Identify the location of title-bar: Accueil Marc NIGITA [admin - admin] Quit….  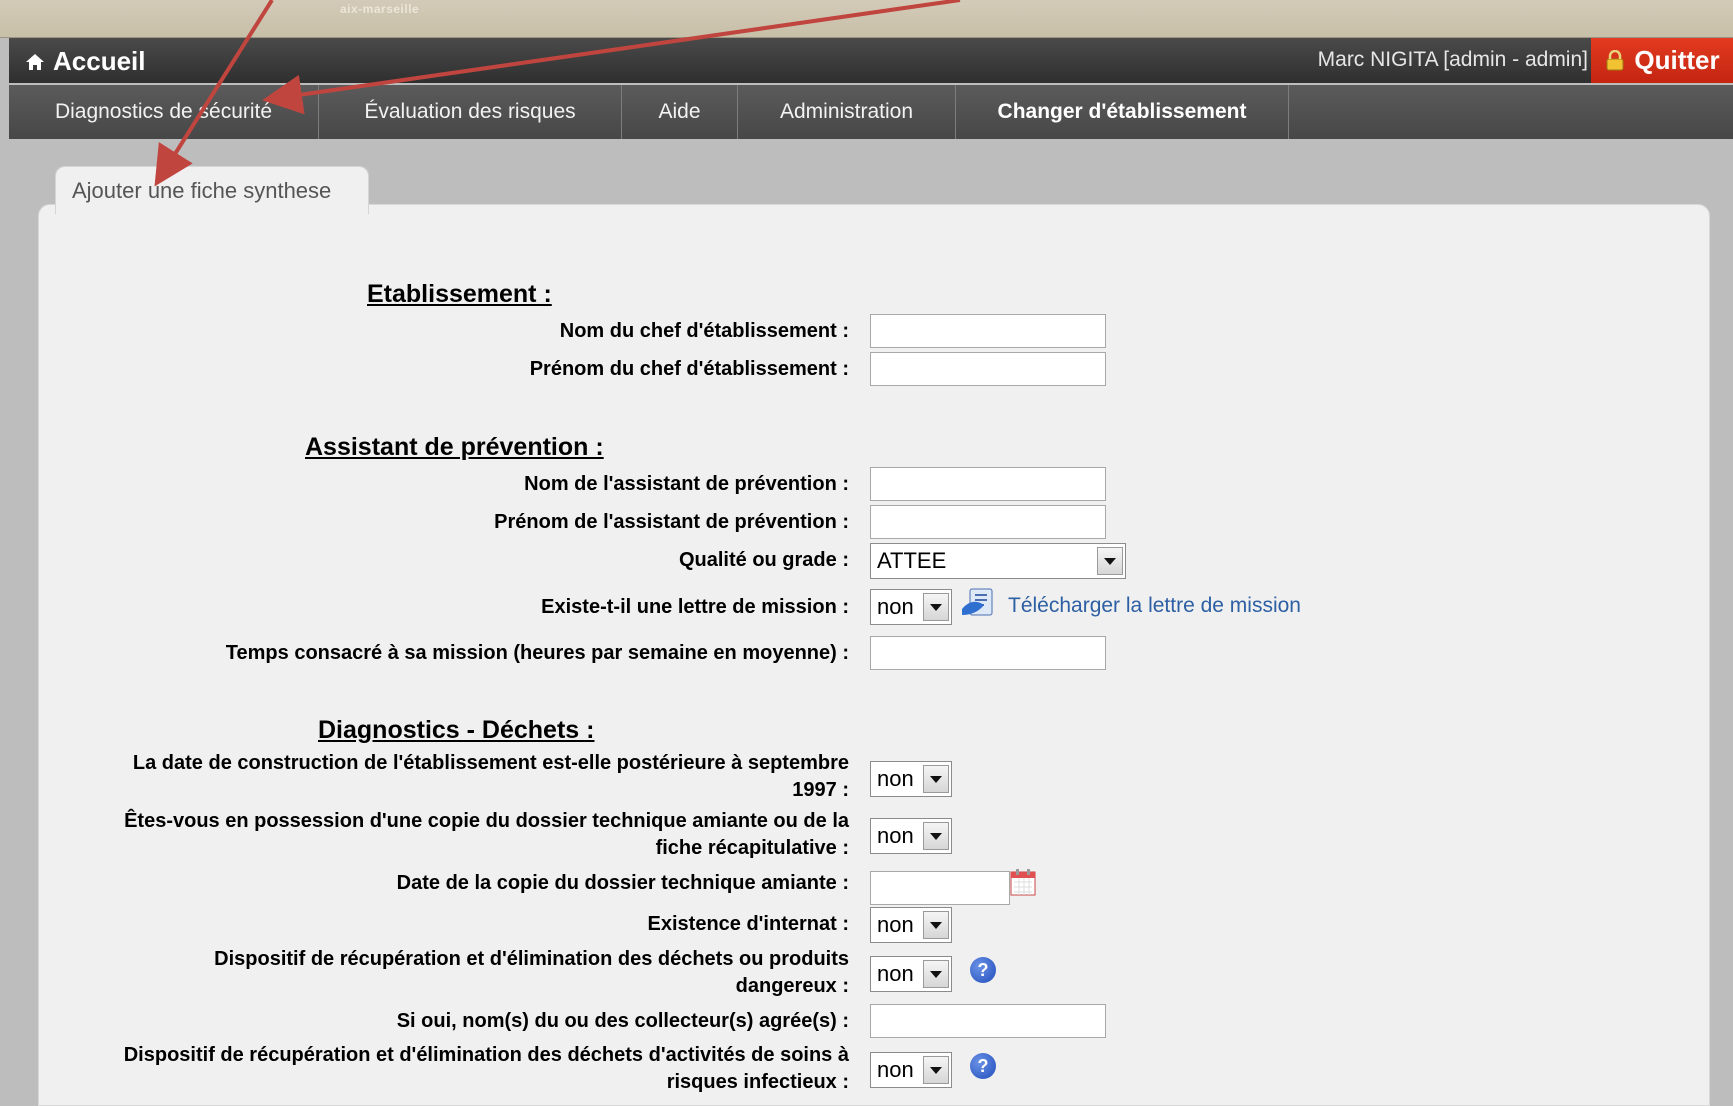
(871, 60).